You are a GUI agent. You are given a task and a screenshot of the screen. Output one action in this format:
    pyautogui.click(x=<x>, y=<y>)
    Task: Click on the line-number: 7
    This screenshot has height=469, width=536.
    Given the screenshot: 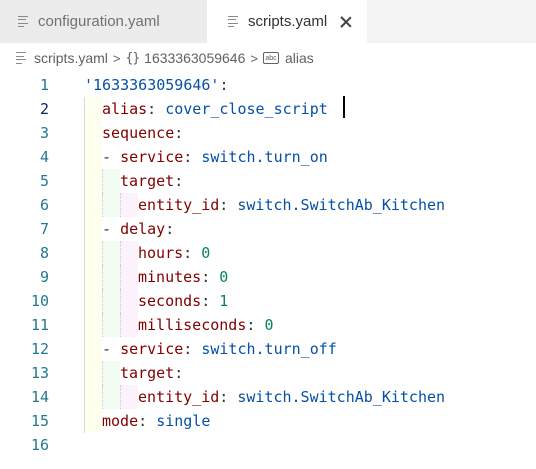 What is the action you would take?
    pyautogui.click(x=44, y=229)
    